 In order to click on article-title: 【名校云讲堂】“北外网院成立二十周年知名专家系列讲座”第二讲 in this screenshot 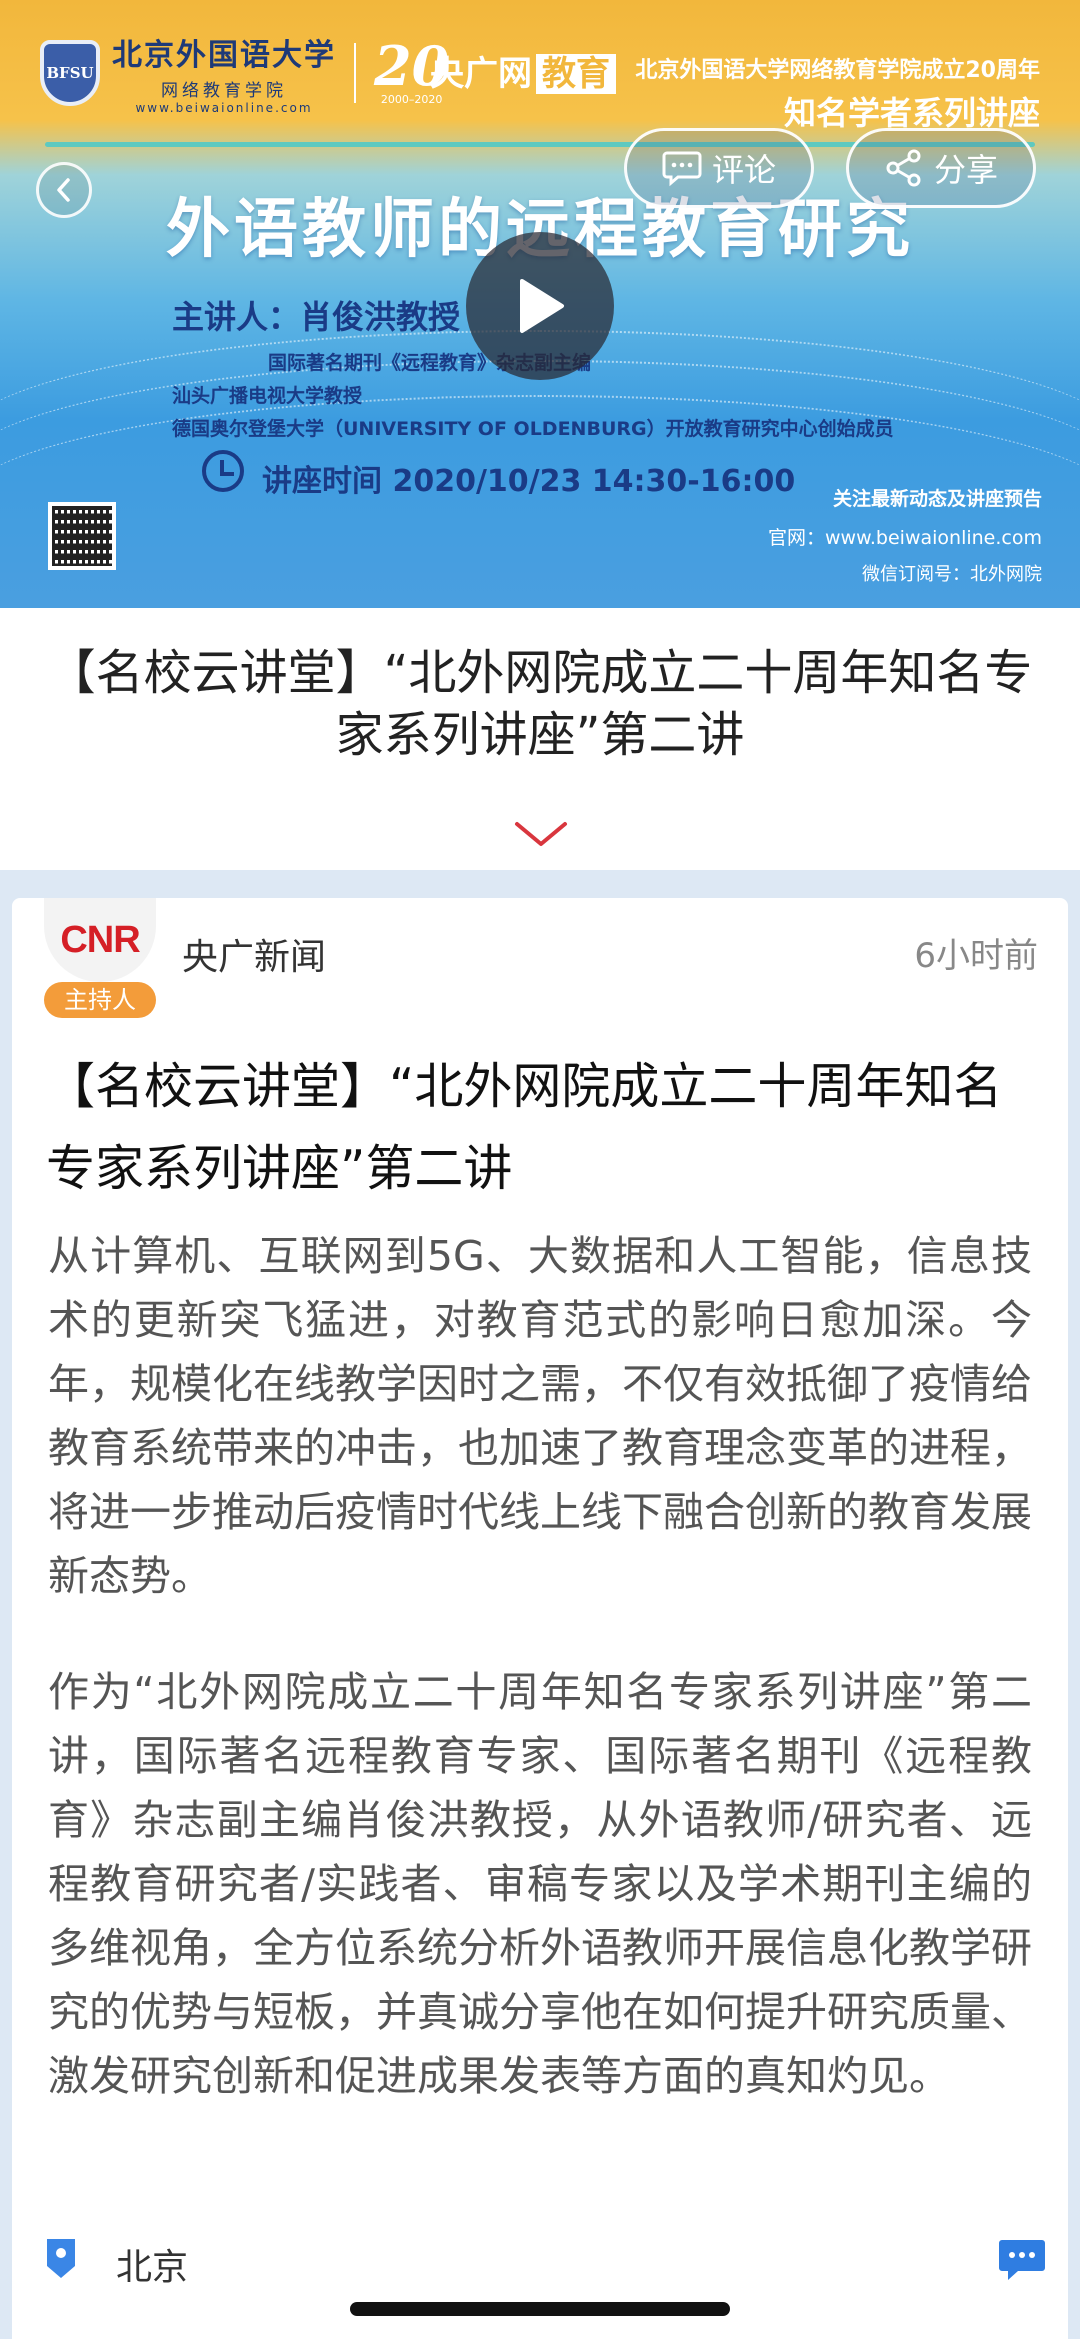, I will do `click(524, 1127)`.